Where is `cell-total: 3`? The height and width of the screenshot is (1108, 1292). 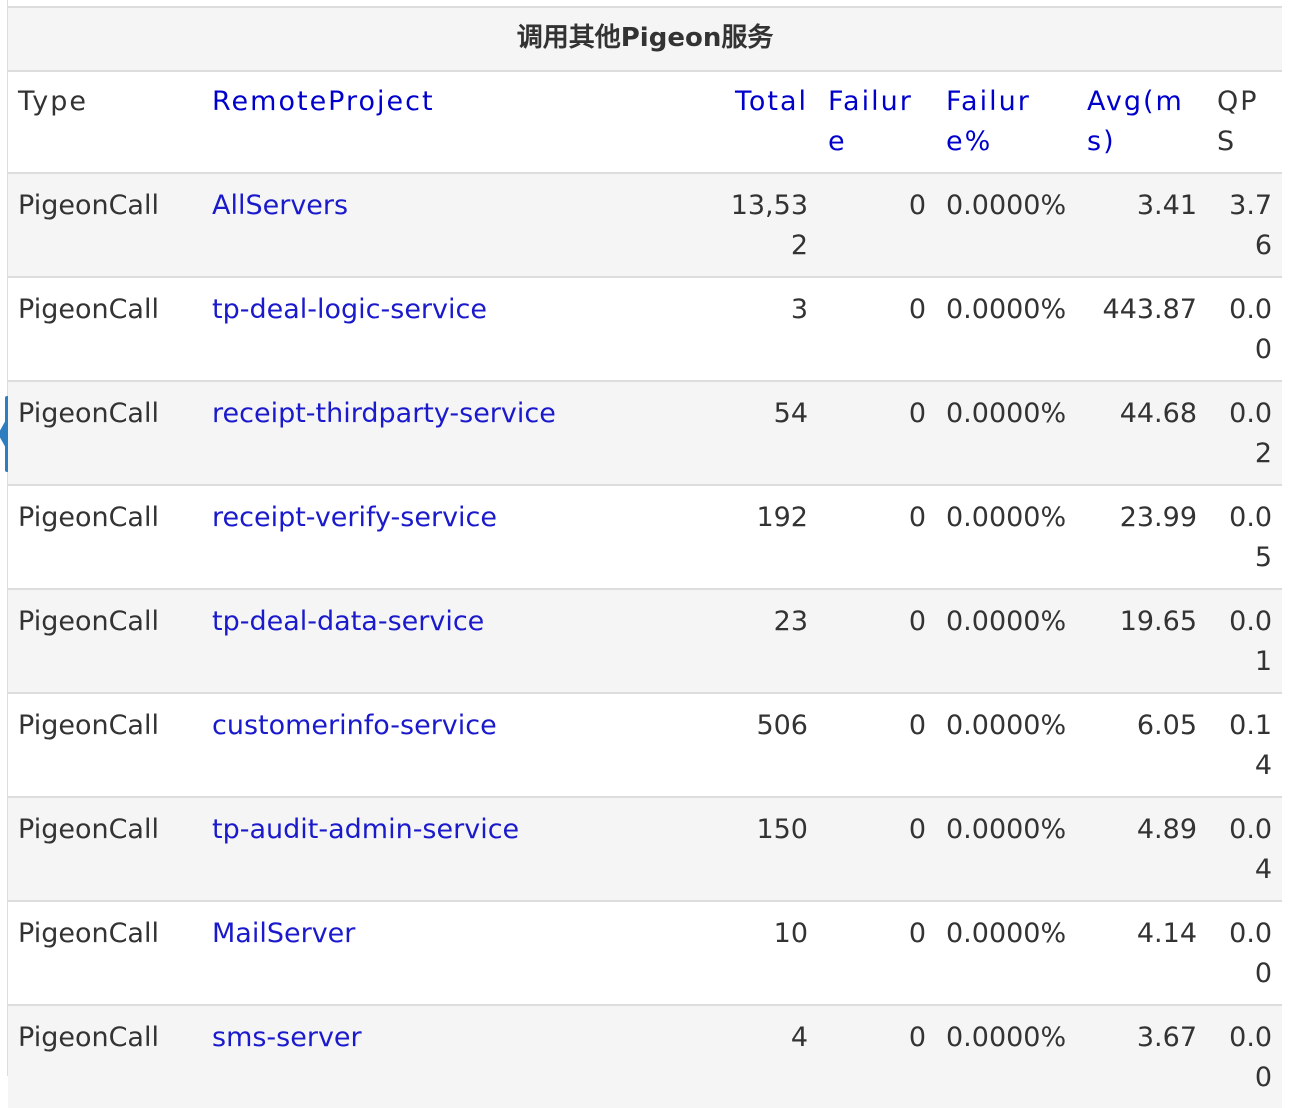
cell-total: 3 is located at coordinates (763, 328).